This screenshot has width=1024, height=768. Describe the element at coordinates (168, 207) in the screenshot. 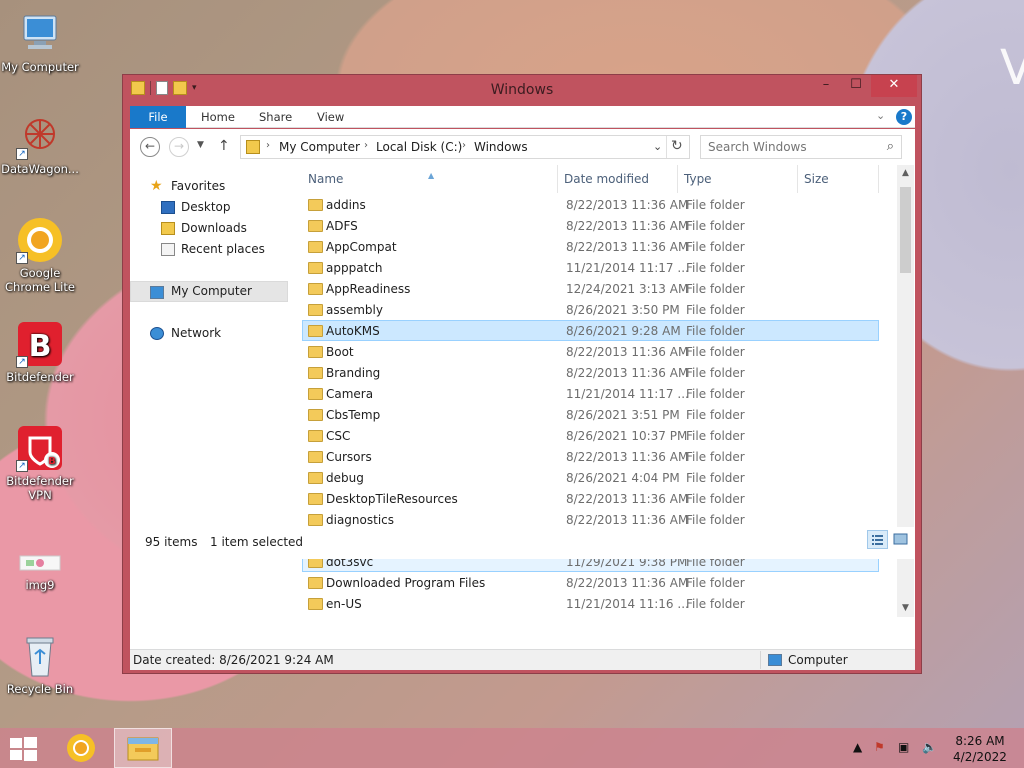

I see `desktop-icon` at that location.